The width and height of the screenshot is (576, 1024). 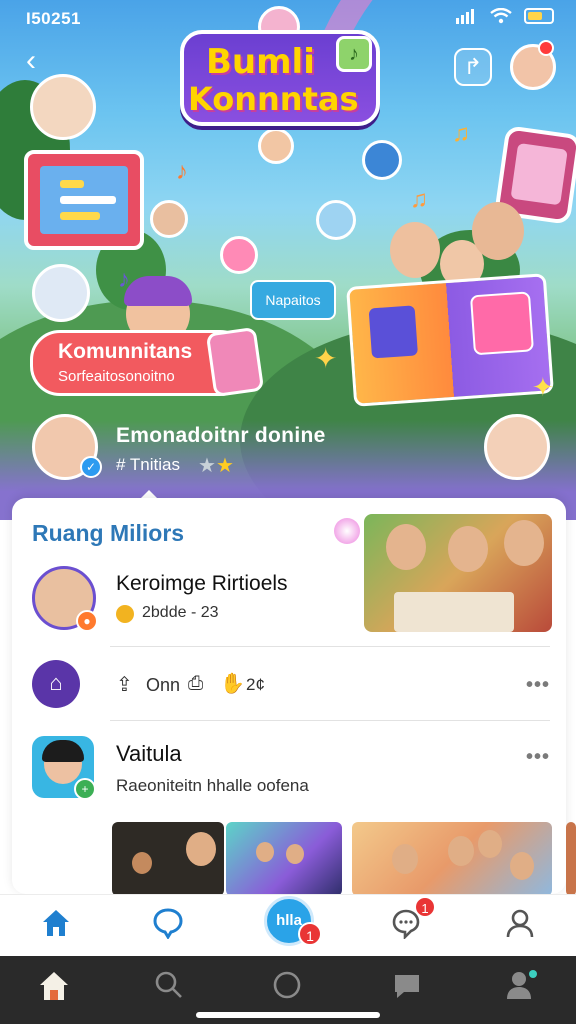 What do you see at coordinates (108, 533) in the screenshot?
I see `section-title: Ruang Miliors` at bounding box center [108, 533].